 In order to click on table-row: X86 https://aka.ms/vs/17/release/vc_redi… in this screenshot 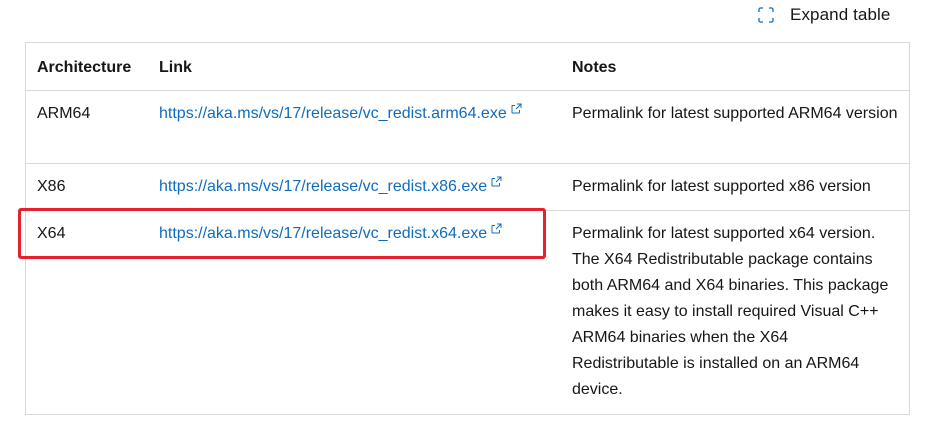, I will do `click(467, 186)`.